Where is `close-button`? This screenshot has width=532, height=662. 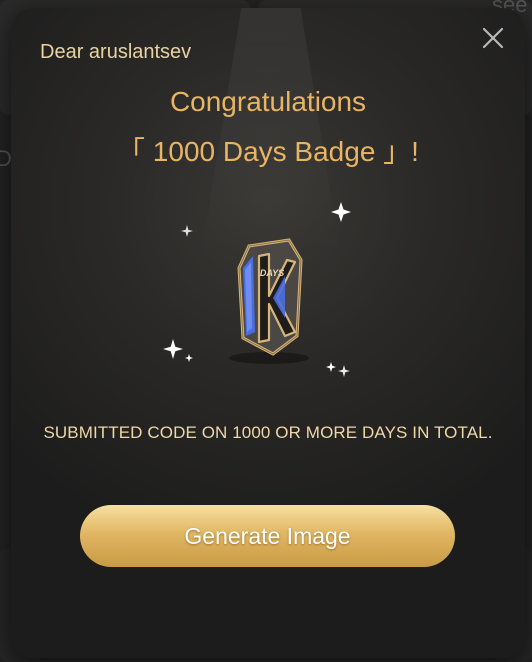 close-button is located at coordinates (493, 38).